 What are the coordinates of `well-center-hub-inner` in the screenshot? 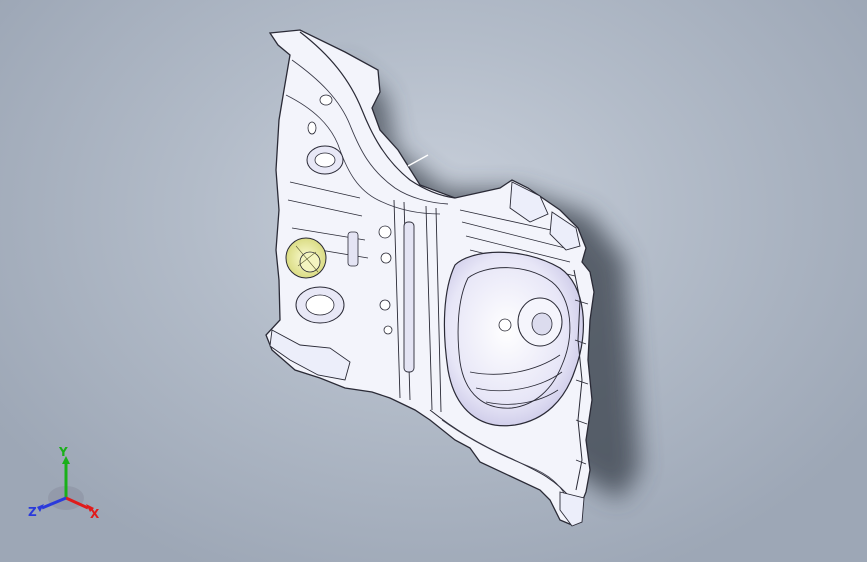 It's located at (542, 324).